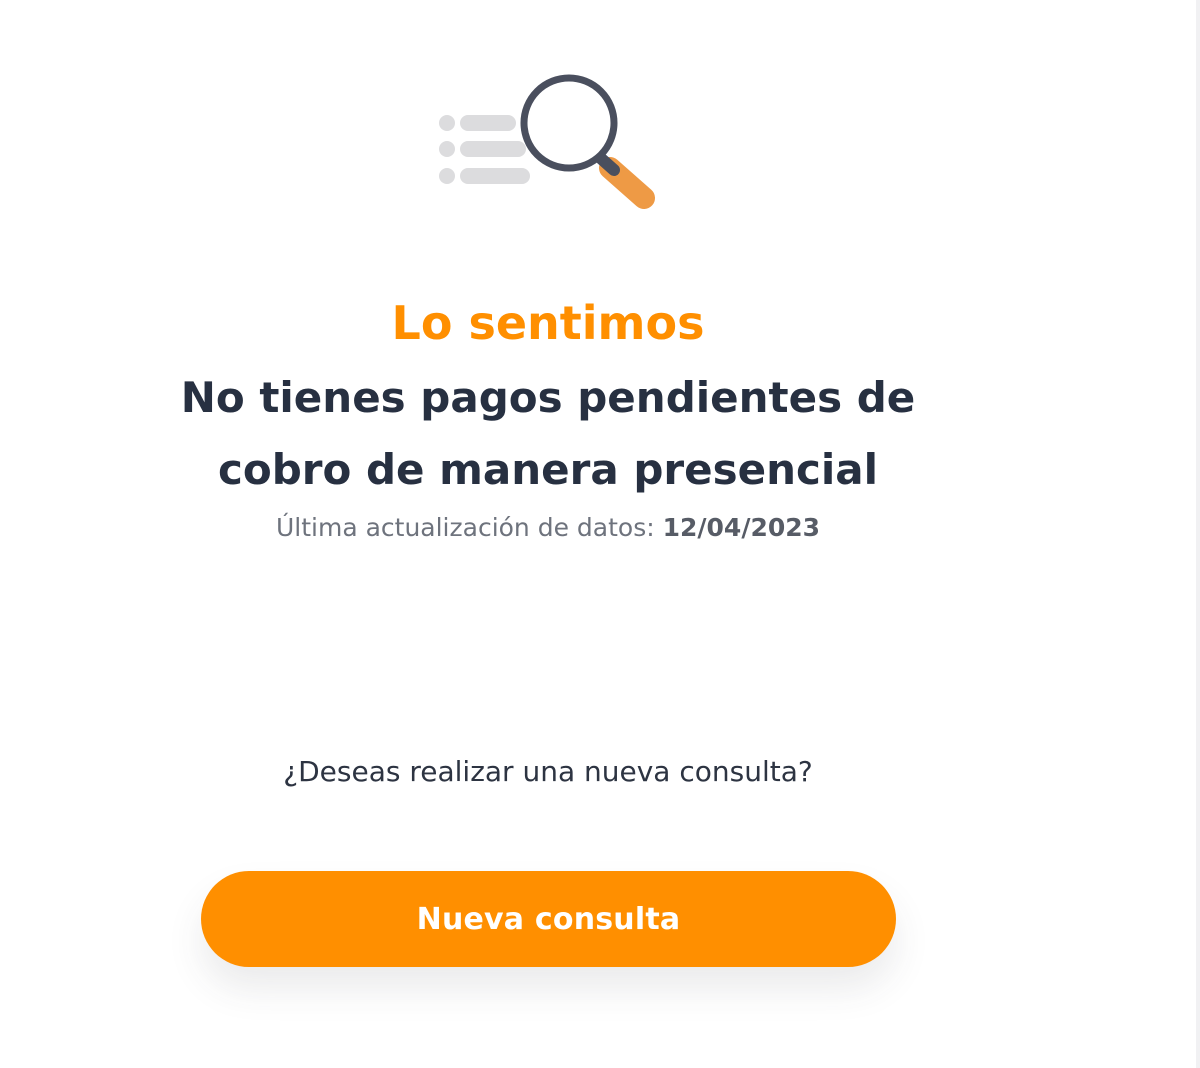  What do you see at coordinates (741, 527) in the screenshot?
I see `last-update-date: 12/04/2023` at bounding box center [741, 527].